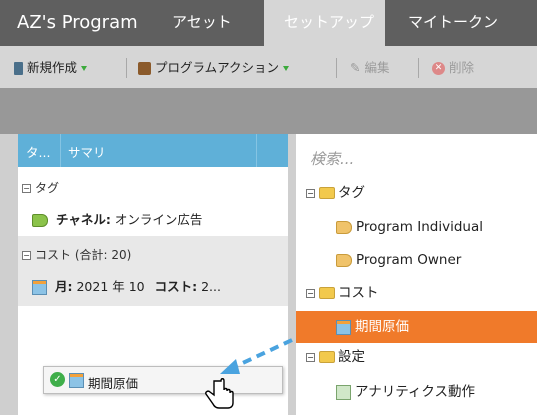 This screenshot has height=415, width=537. I want to click on period-cost-label: 期間原価, so click(382, 327).